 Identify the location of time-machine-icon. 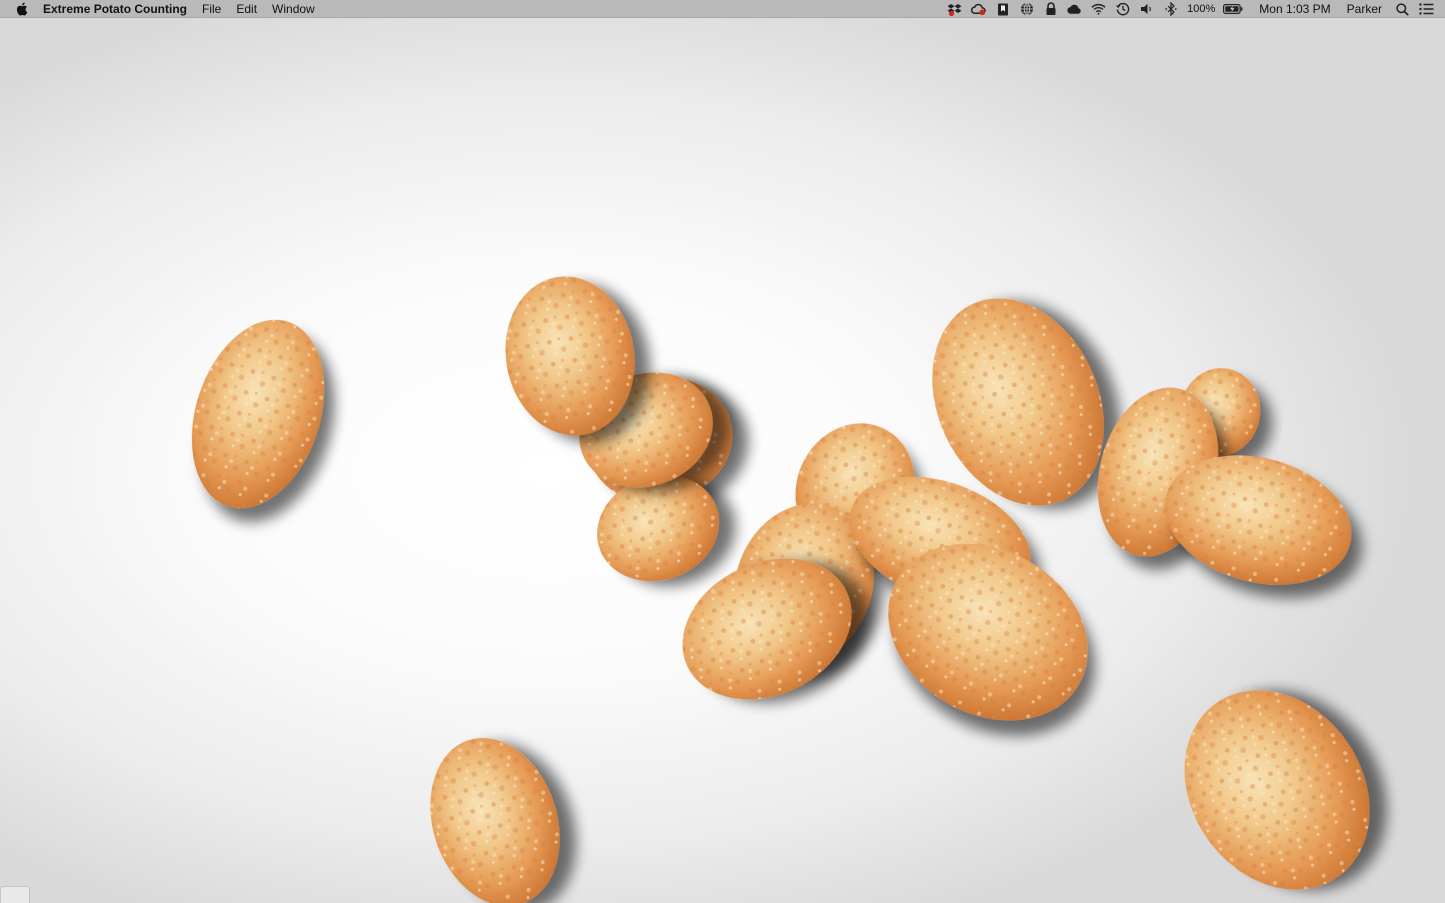
(1122, 9).